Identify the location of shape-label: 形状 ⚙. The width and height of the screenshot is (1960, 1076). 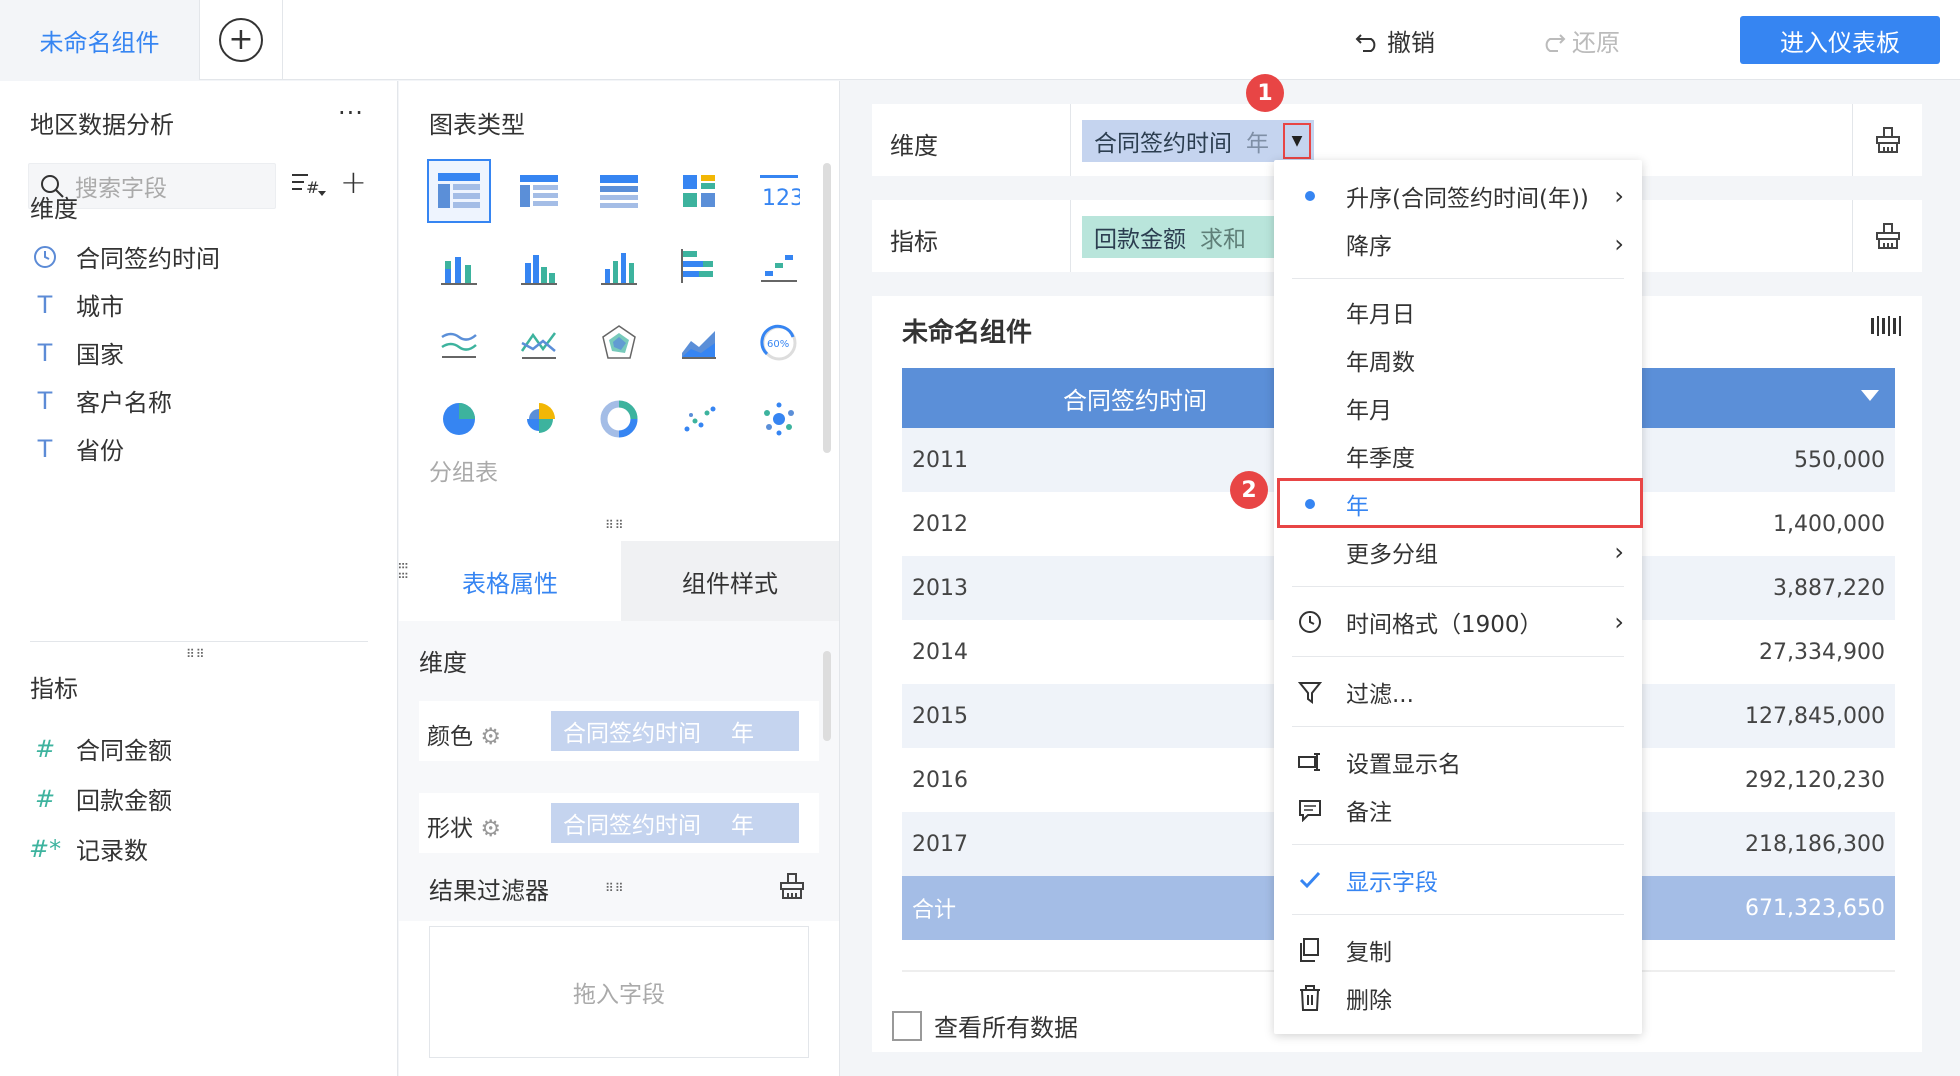
(464, 829).